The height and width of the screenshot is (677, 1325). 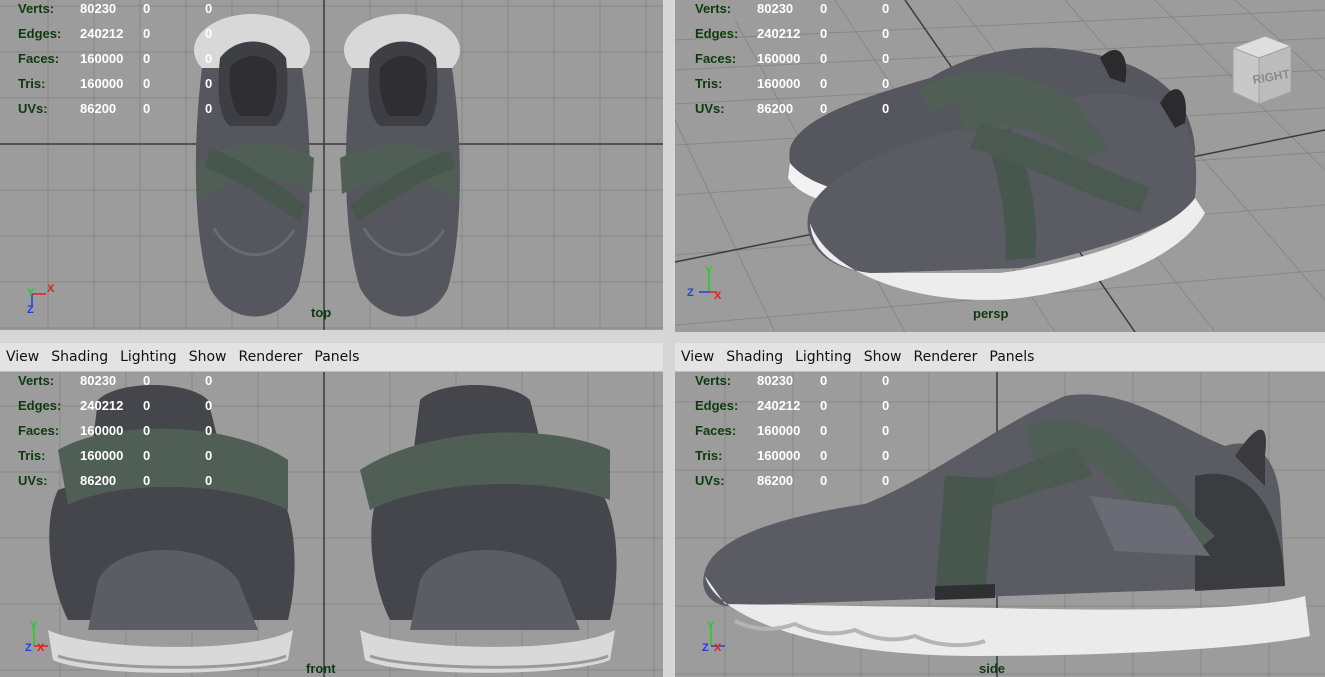 What do you see at coordinates (405, 167) in the screenshot?
I see `shoe-model-right` at bounding box center [405, 167].